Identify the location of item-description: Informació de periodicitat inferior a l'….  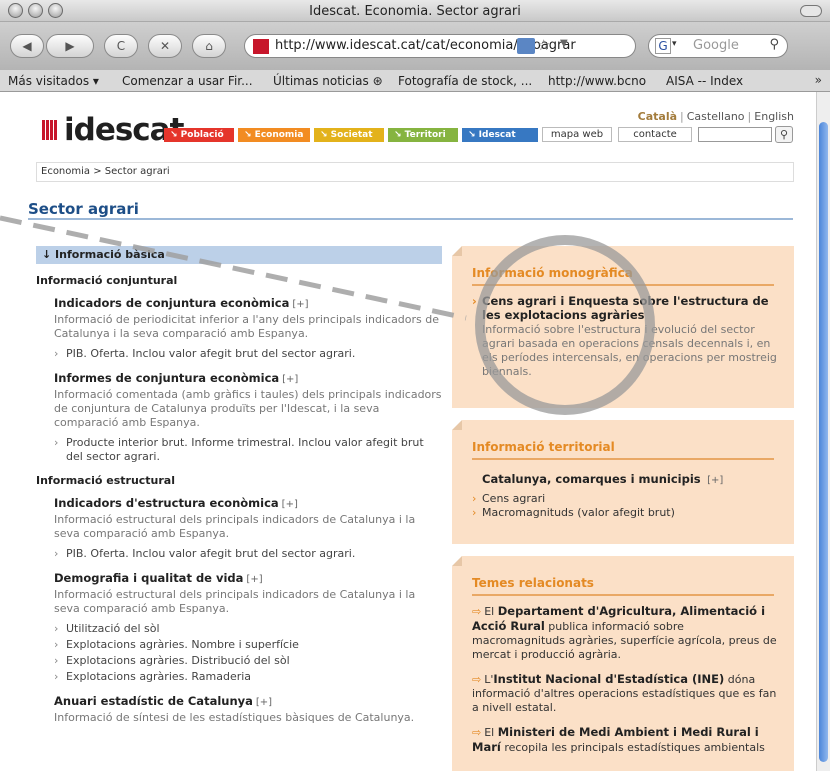
(247, 326).